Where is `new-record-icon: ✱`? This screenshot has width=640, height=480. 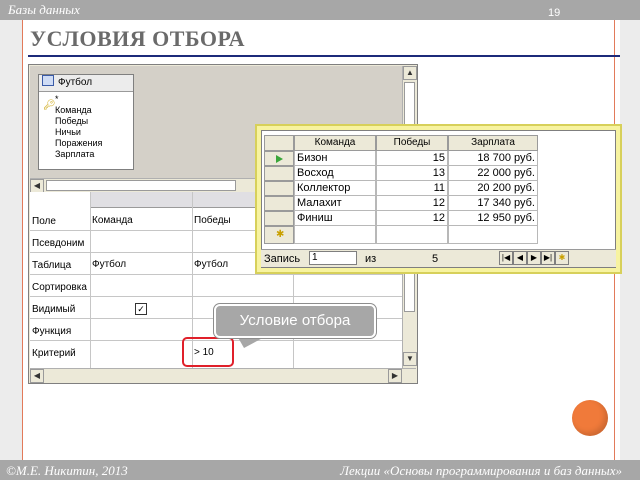
new-record-icon: ✱ is located at coordinates (280, 234).